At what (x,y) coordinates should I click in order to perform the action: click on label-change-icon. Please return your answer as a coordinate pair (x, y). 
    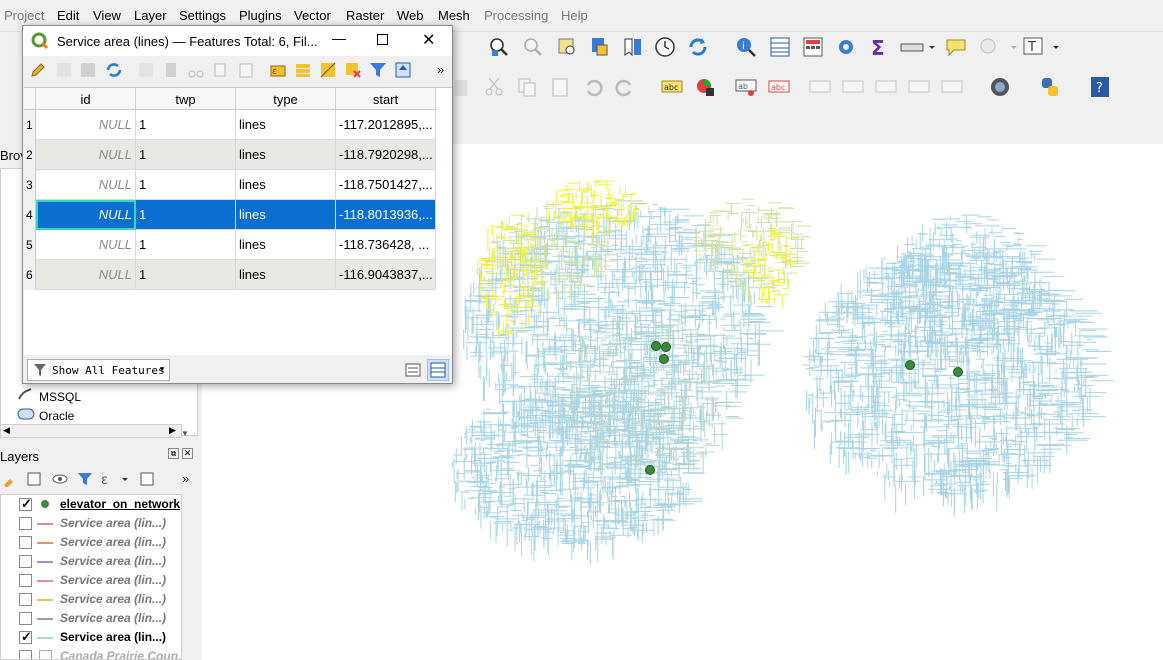
    Looking at the image, I should click on (919, 87).